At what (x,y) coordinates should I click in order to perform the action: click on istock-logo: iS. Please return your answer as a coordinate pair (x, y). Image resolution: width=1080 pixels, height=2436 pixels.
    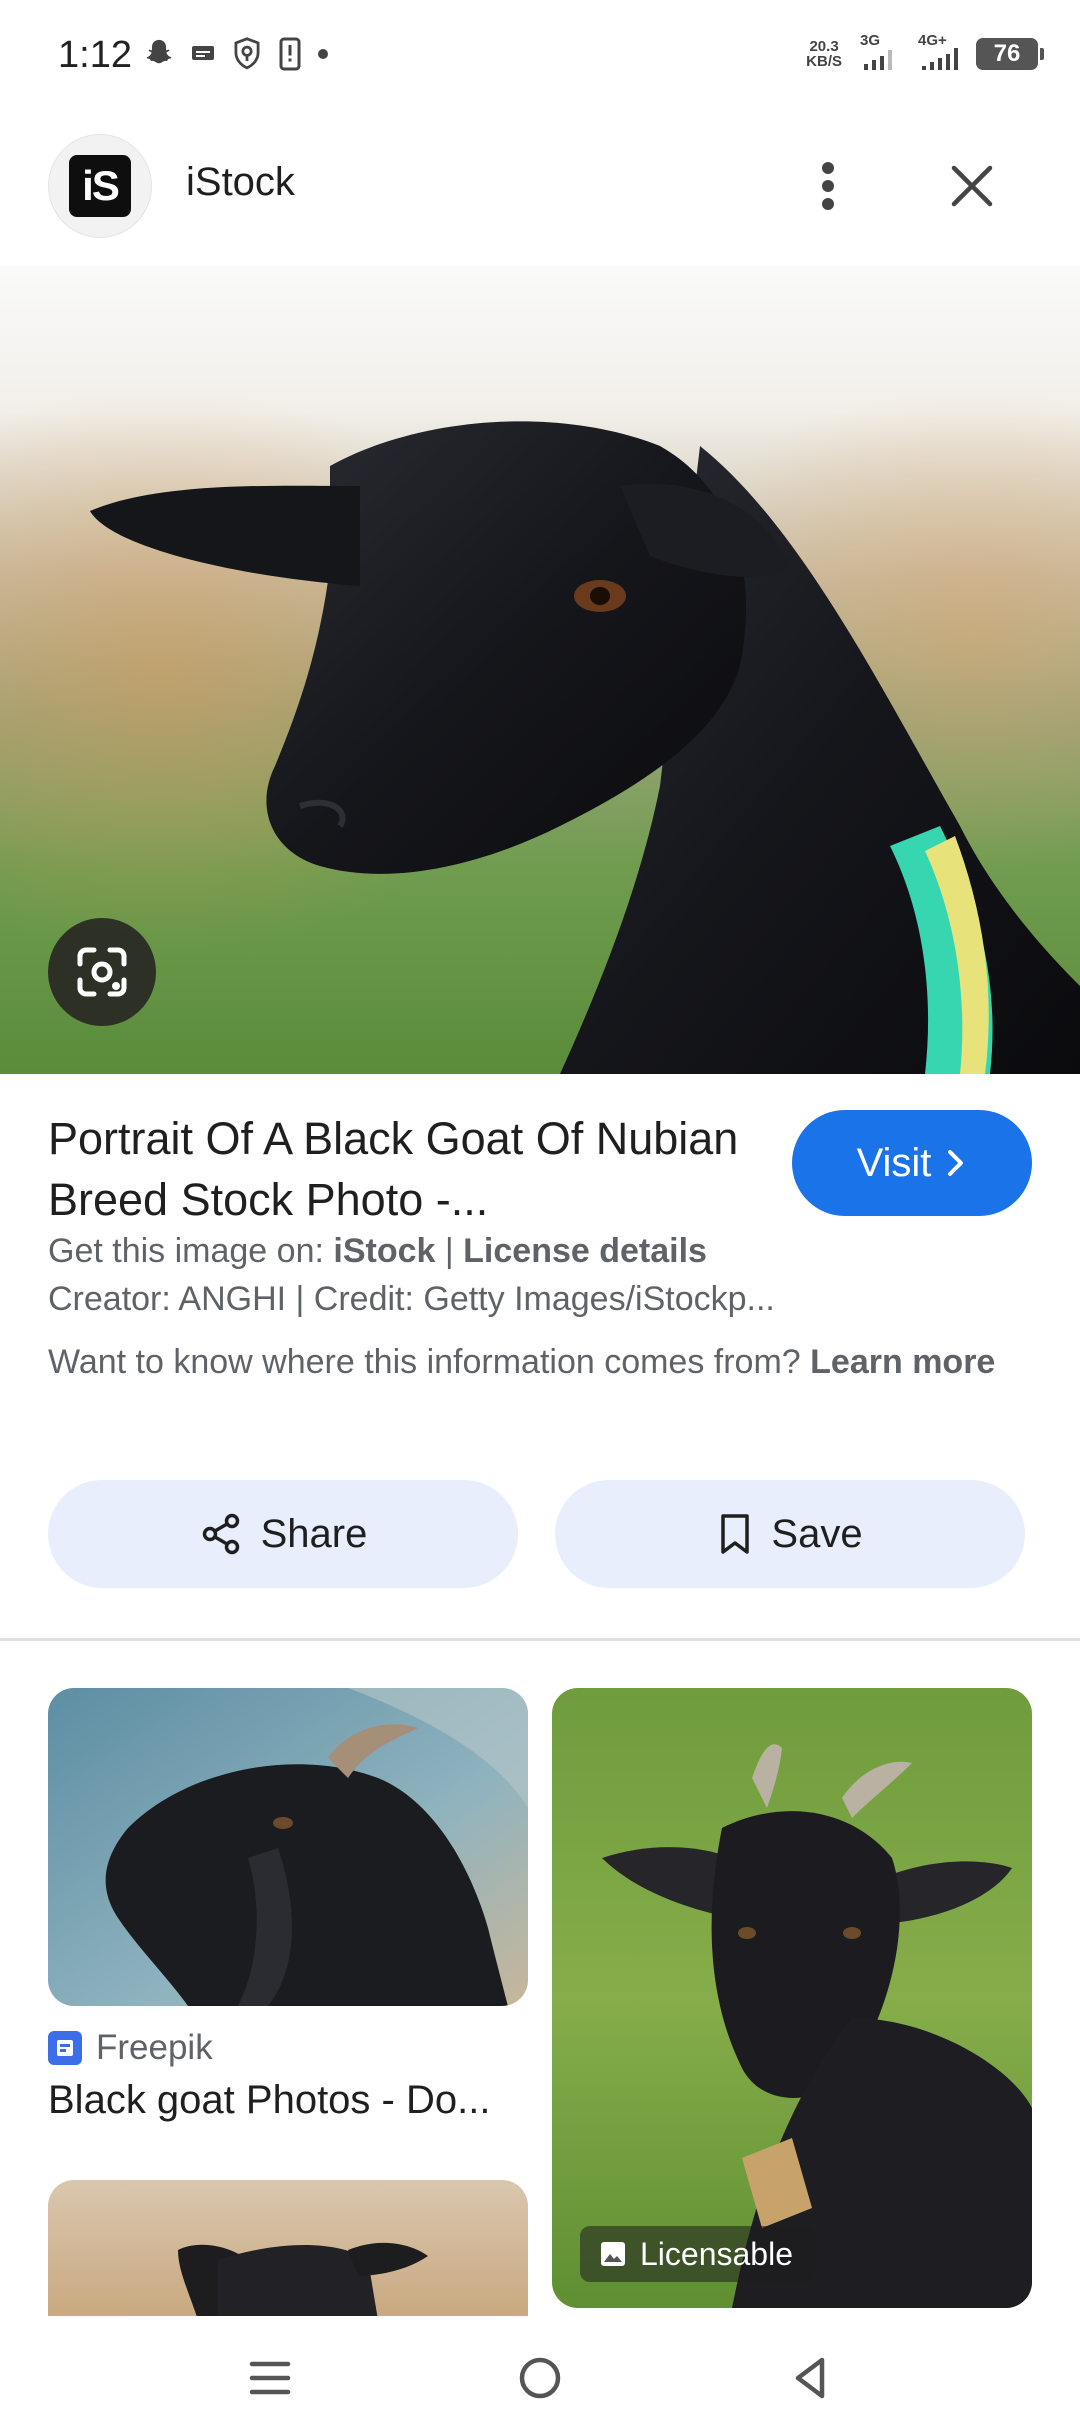
    Looking at the image, I should click on (100, 186).